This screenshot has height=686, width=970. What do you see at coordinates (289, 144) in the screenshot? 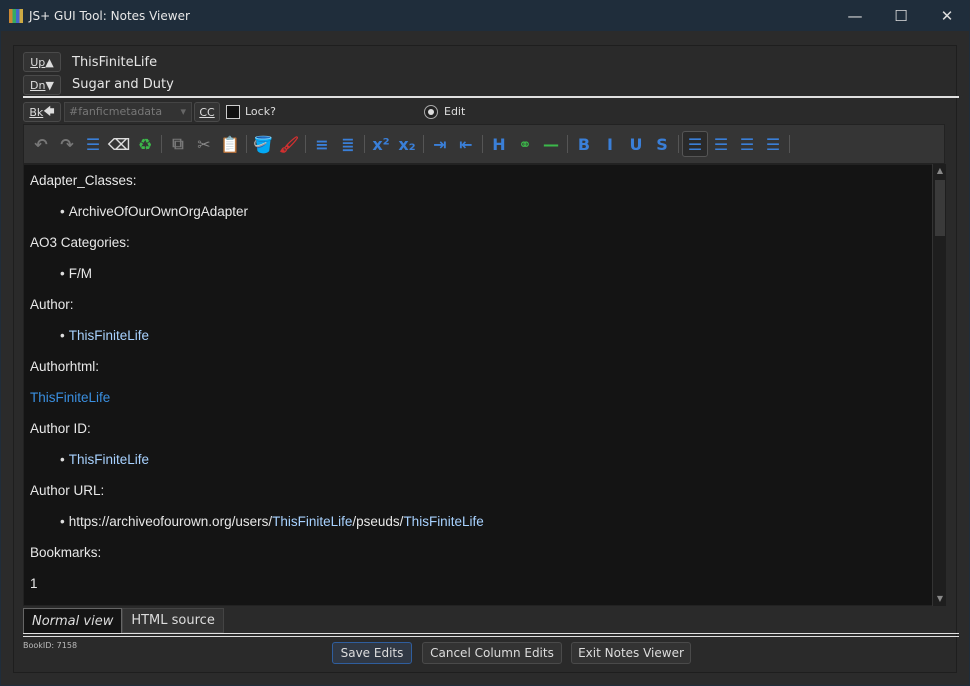
I see `brush-icon: 🖌` at bounding box center [289, 144].